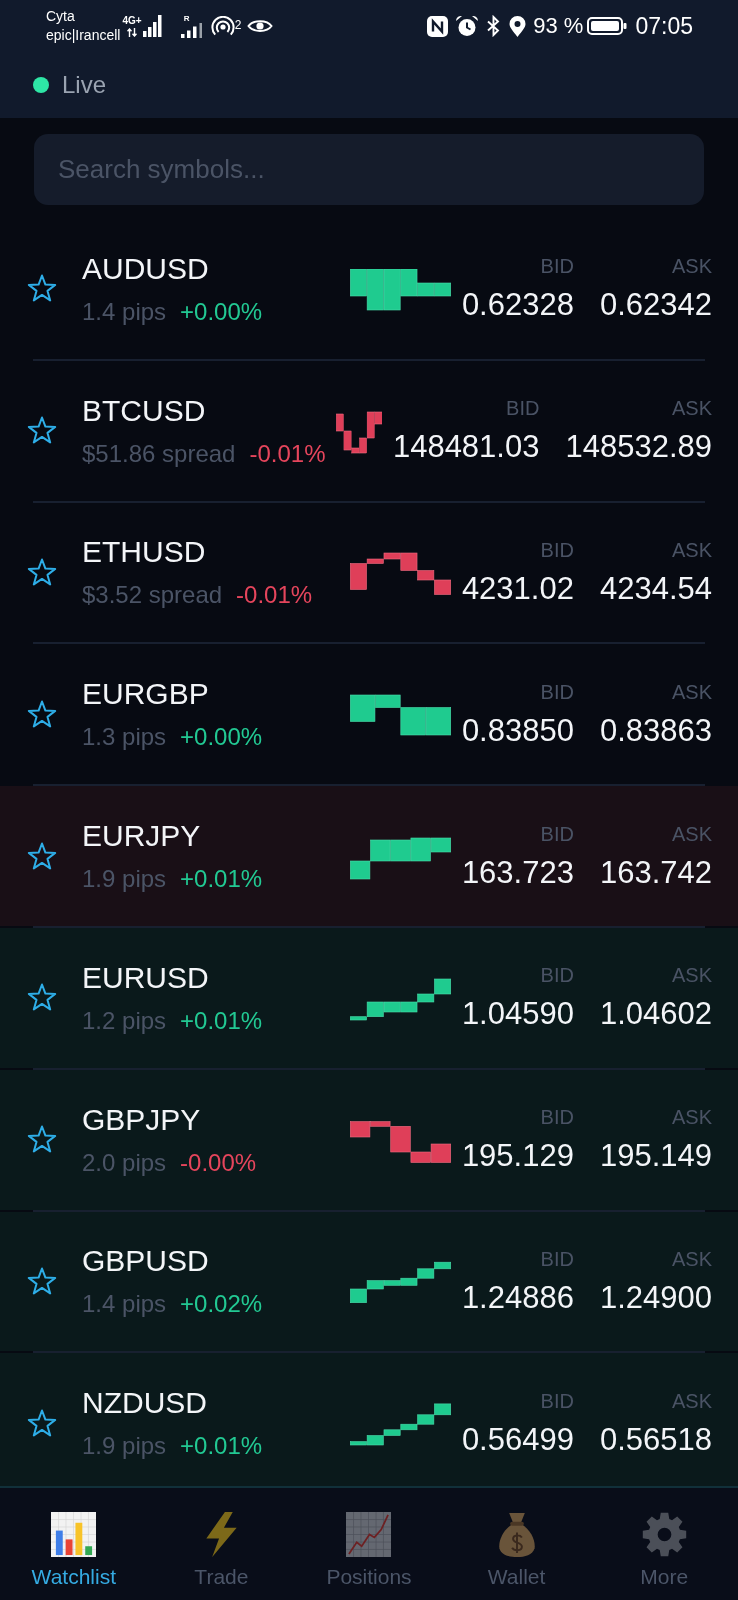 This screenshot has width=738, height=1600. I want to click on carrier-name: Cyta, so click(61, 16).